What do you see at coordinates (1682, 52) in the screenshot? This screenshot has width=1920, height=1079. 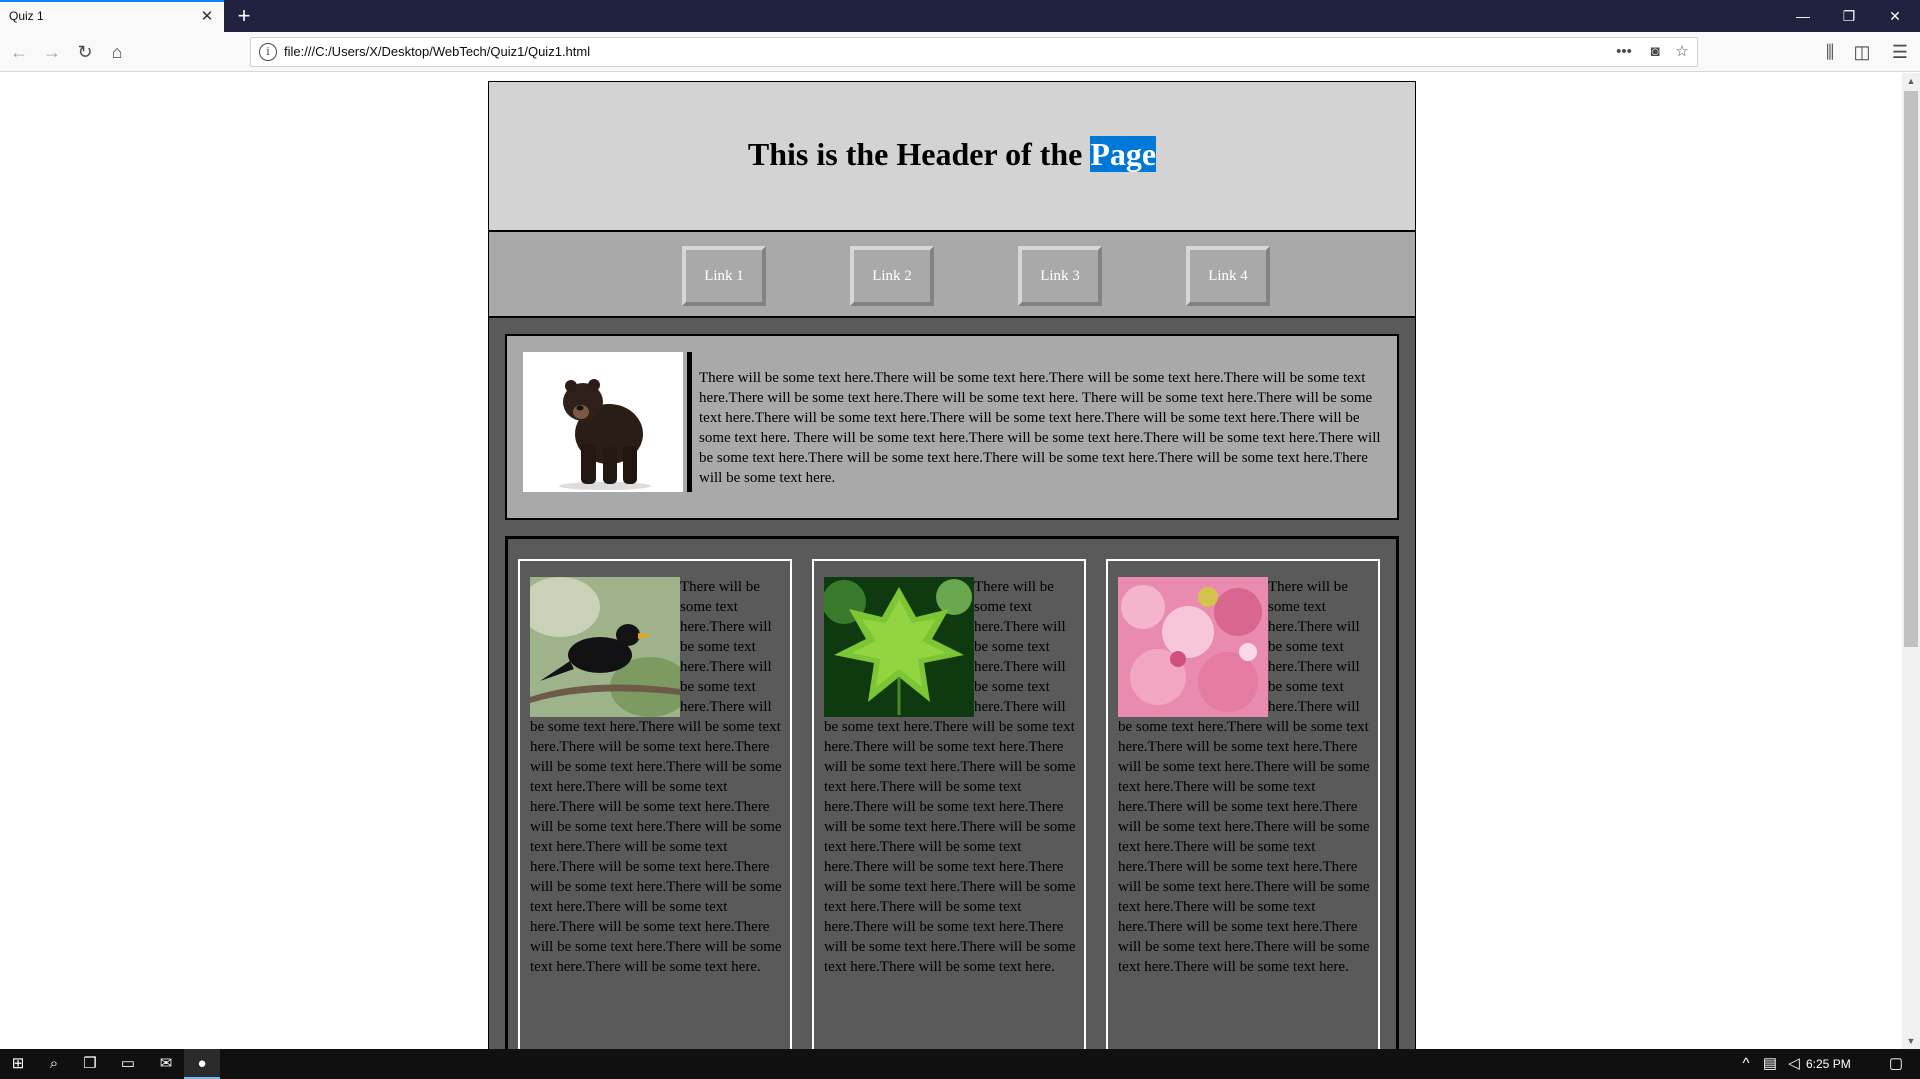 I see `bookmark-star-icon: ☆` at bounding box center [1682, 52].